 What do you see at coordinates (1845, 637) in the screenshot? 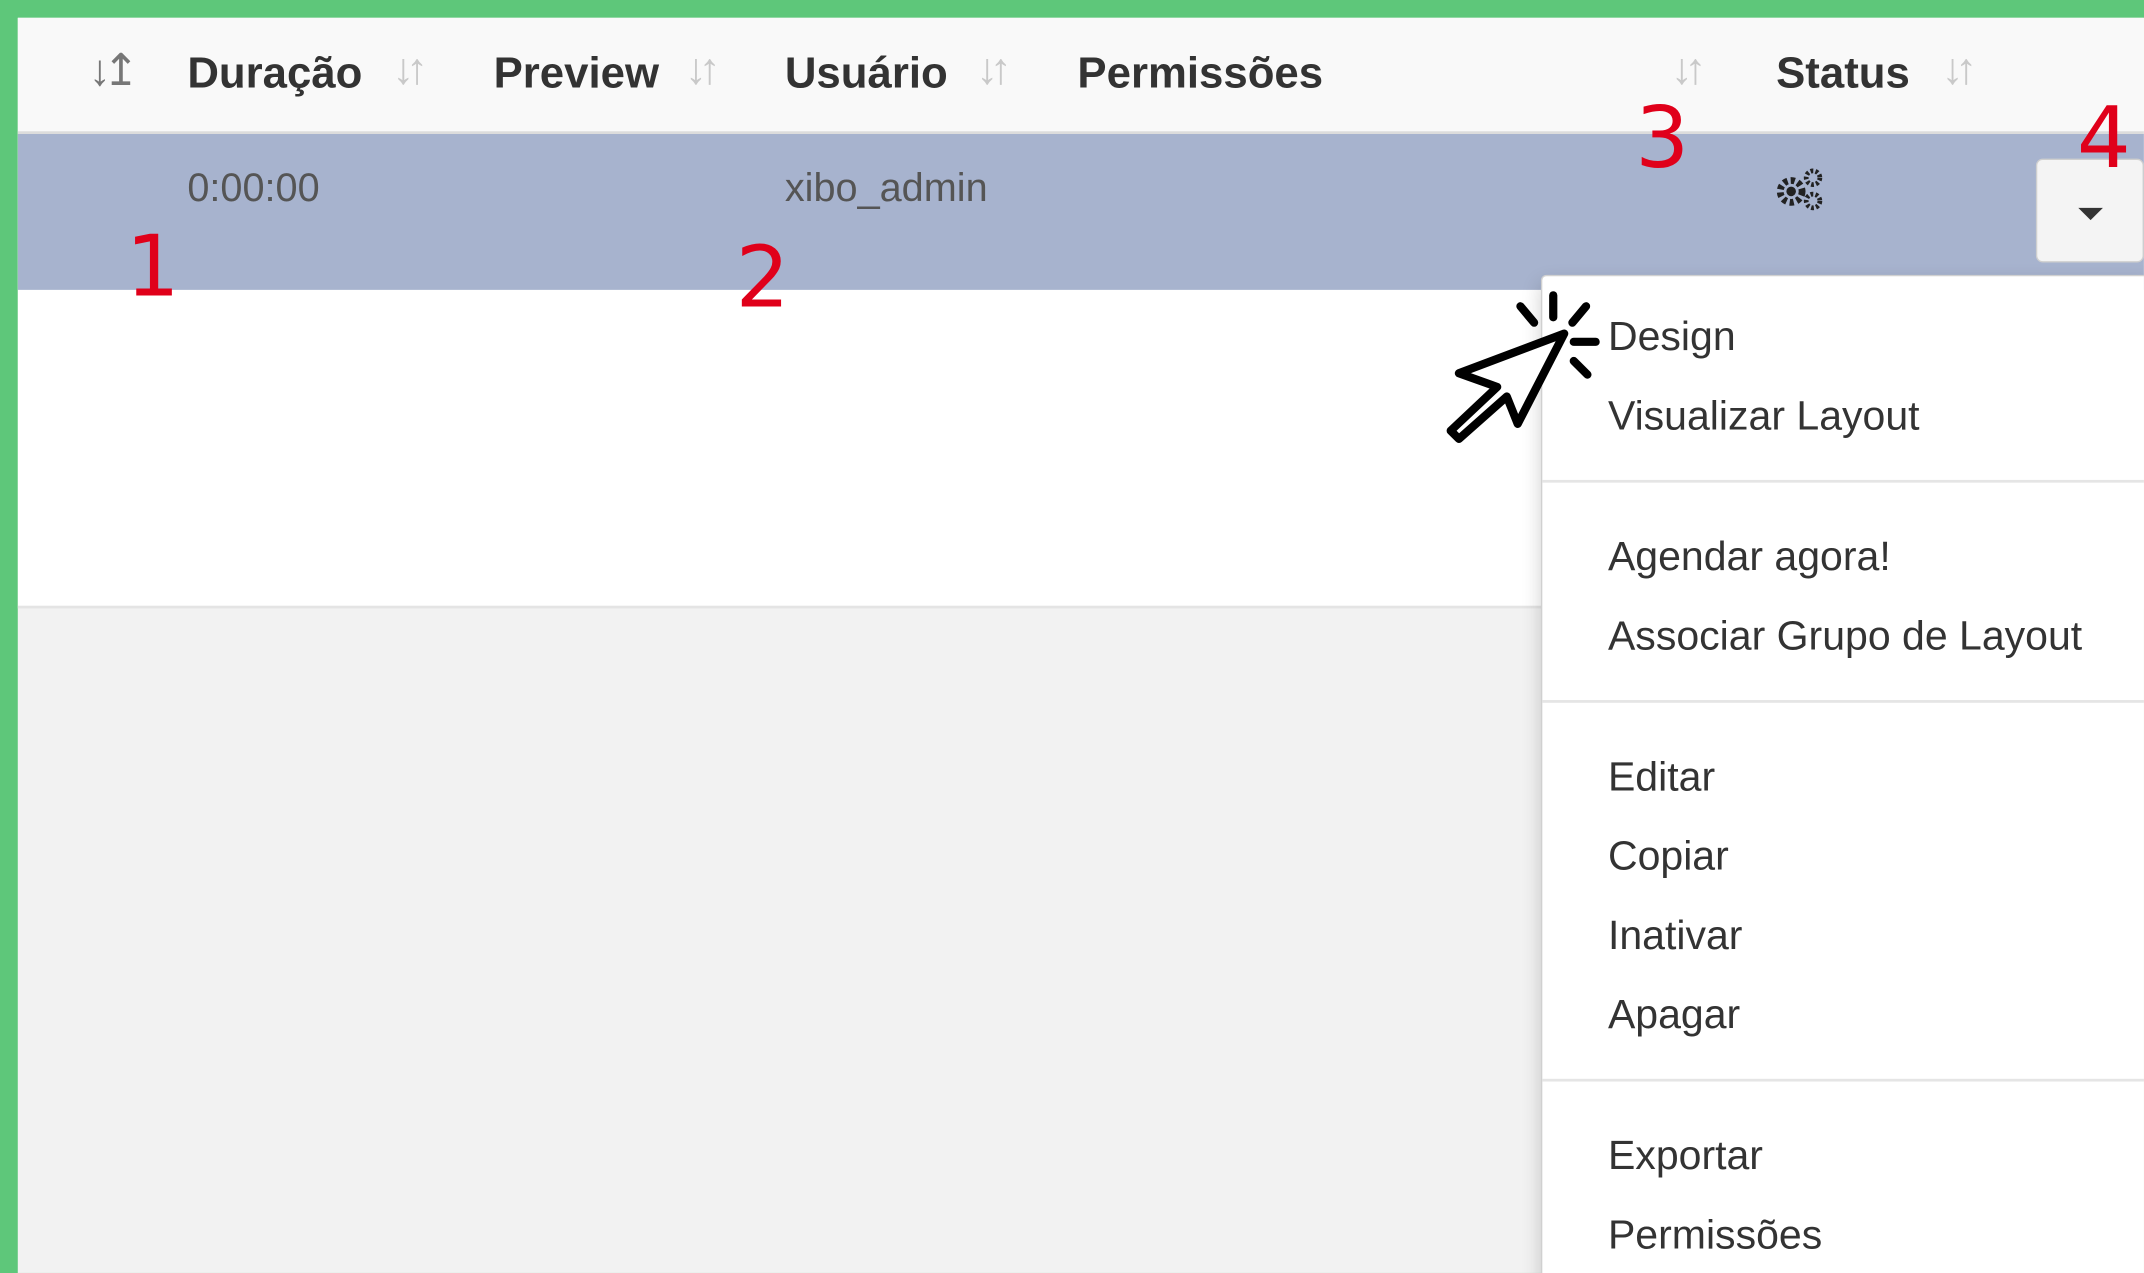
I see `menu-item-assign-layout-group: Associar Grupo de Layout` at bounding box center [1845, 637].